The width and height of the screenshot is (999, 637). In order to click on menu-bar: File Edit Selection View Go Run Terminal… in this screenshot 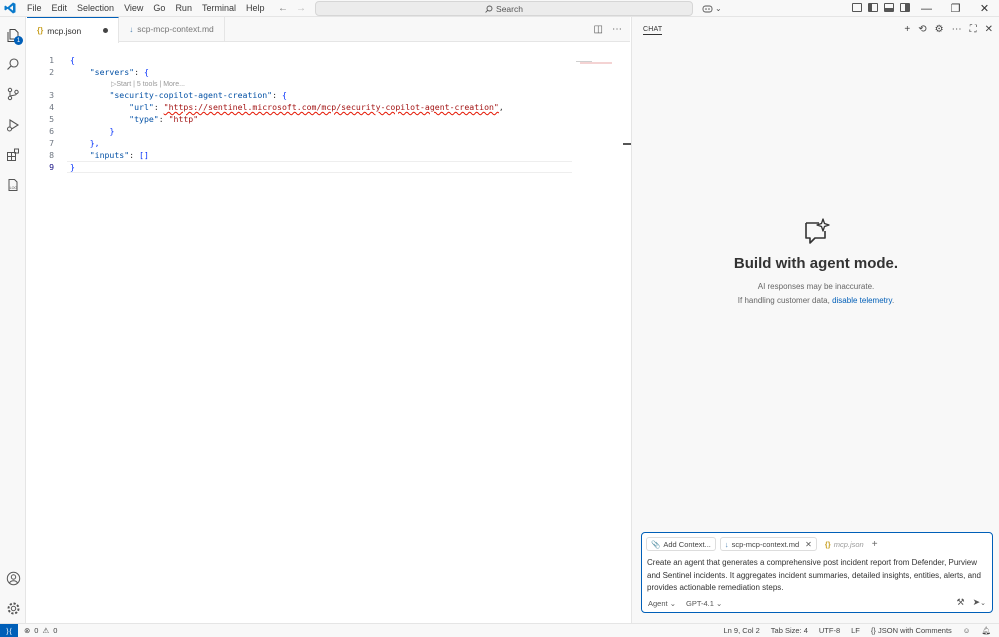, I will do `click(145, 8)`.